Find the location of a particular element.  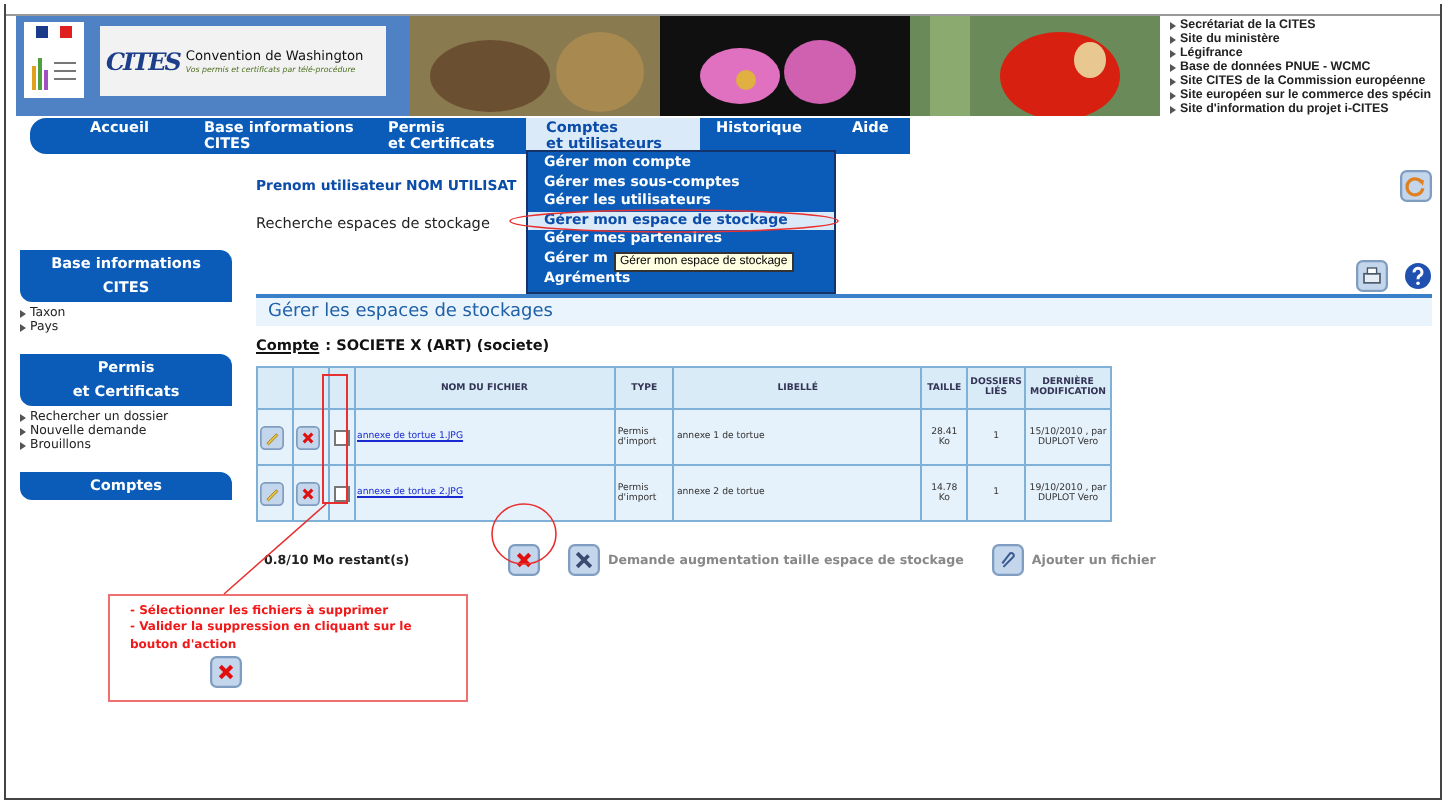

refresh-icon is located at coordinates (1416, 186).